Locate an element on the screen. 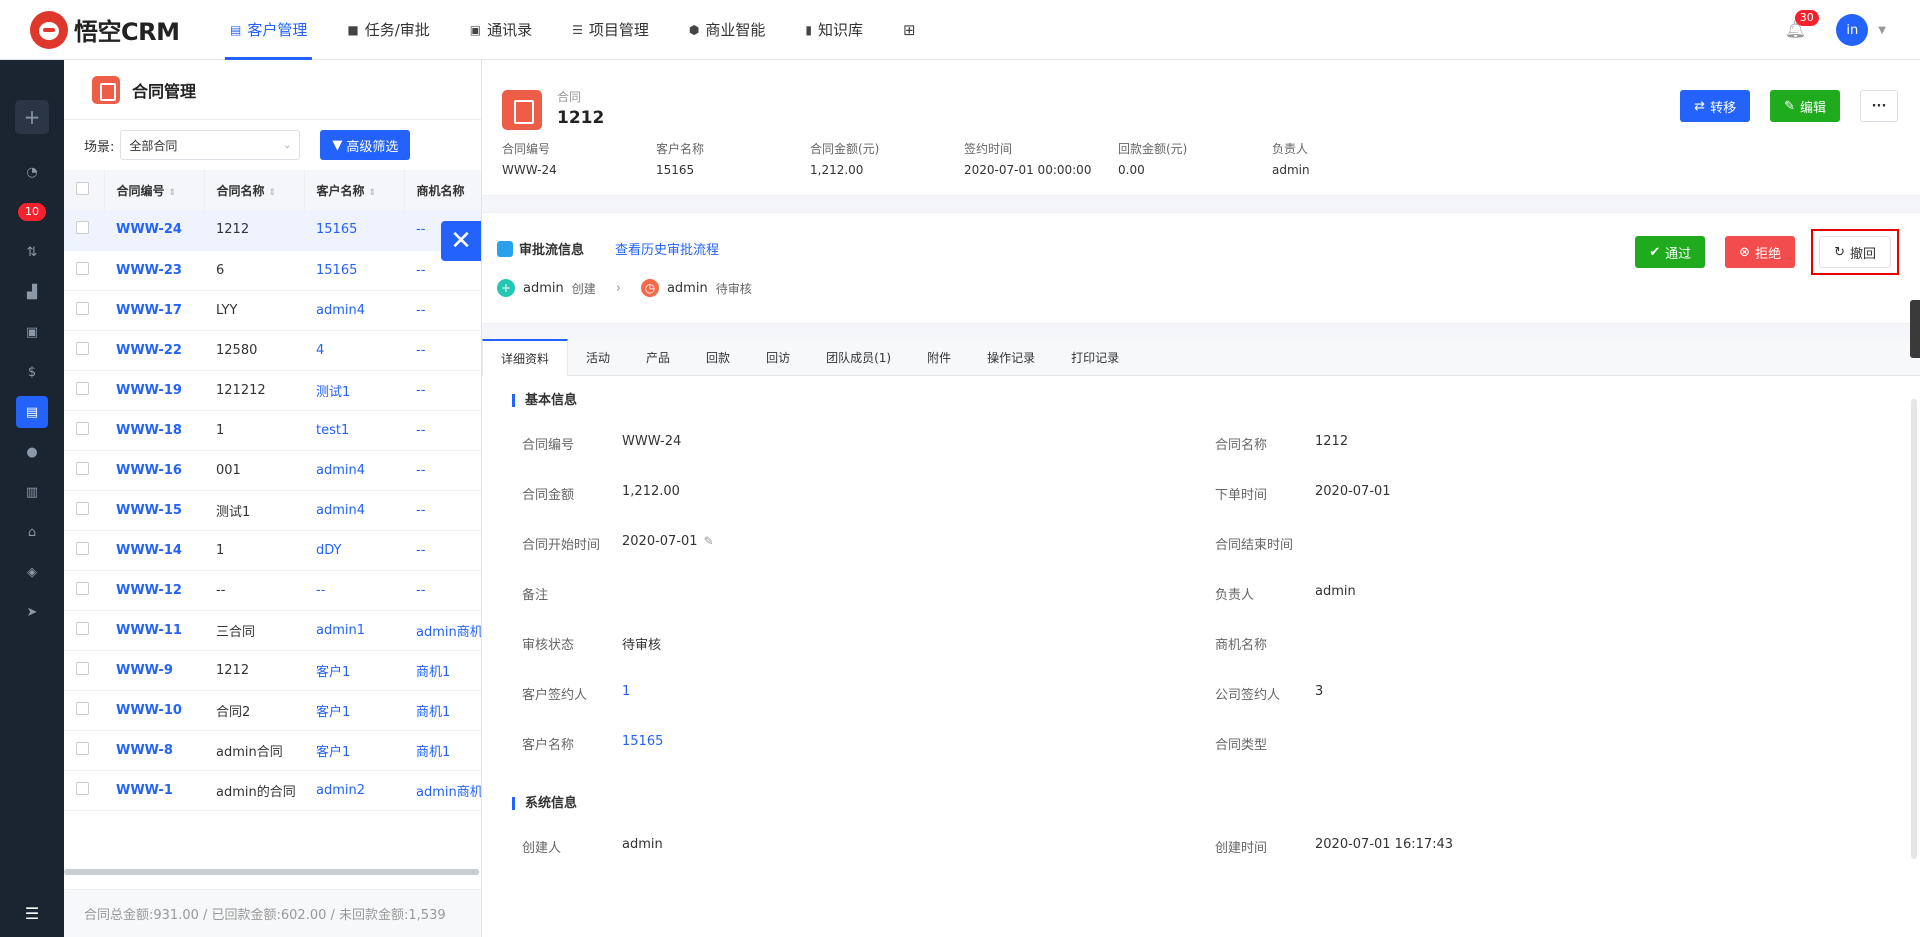 The width and height of the screenshot is (1920, 937). table-row: WWW-11 三合同 admin1 admin商机 is located at coordinates (274, 630).